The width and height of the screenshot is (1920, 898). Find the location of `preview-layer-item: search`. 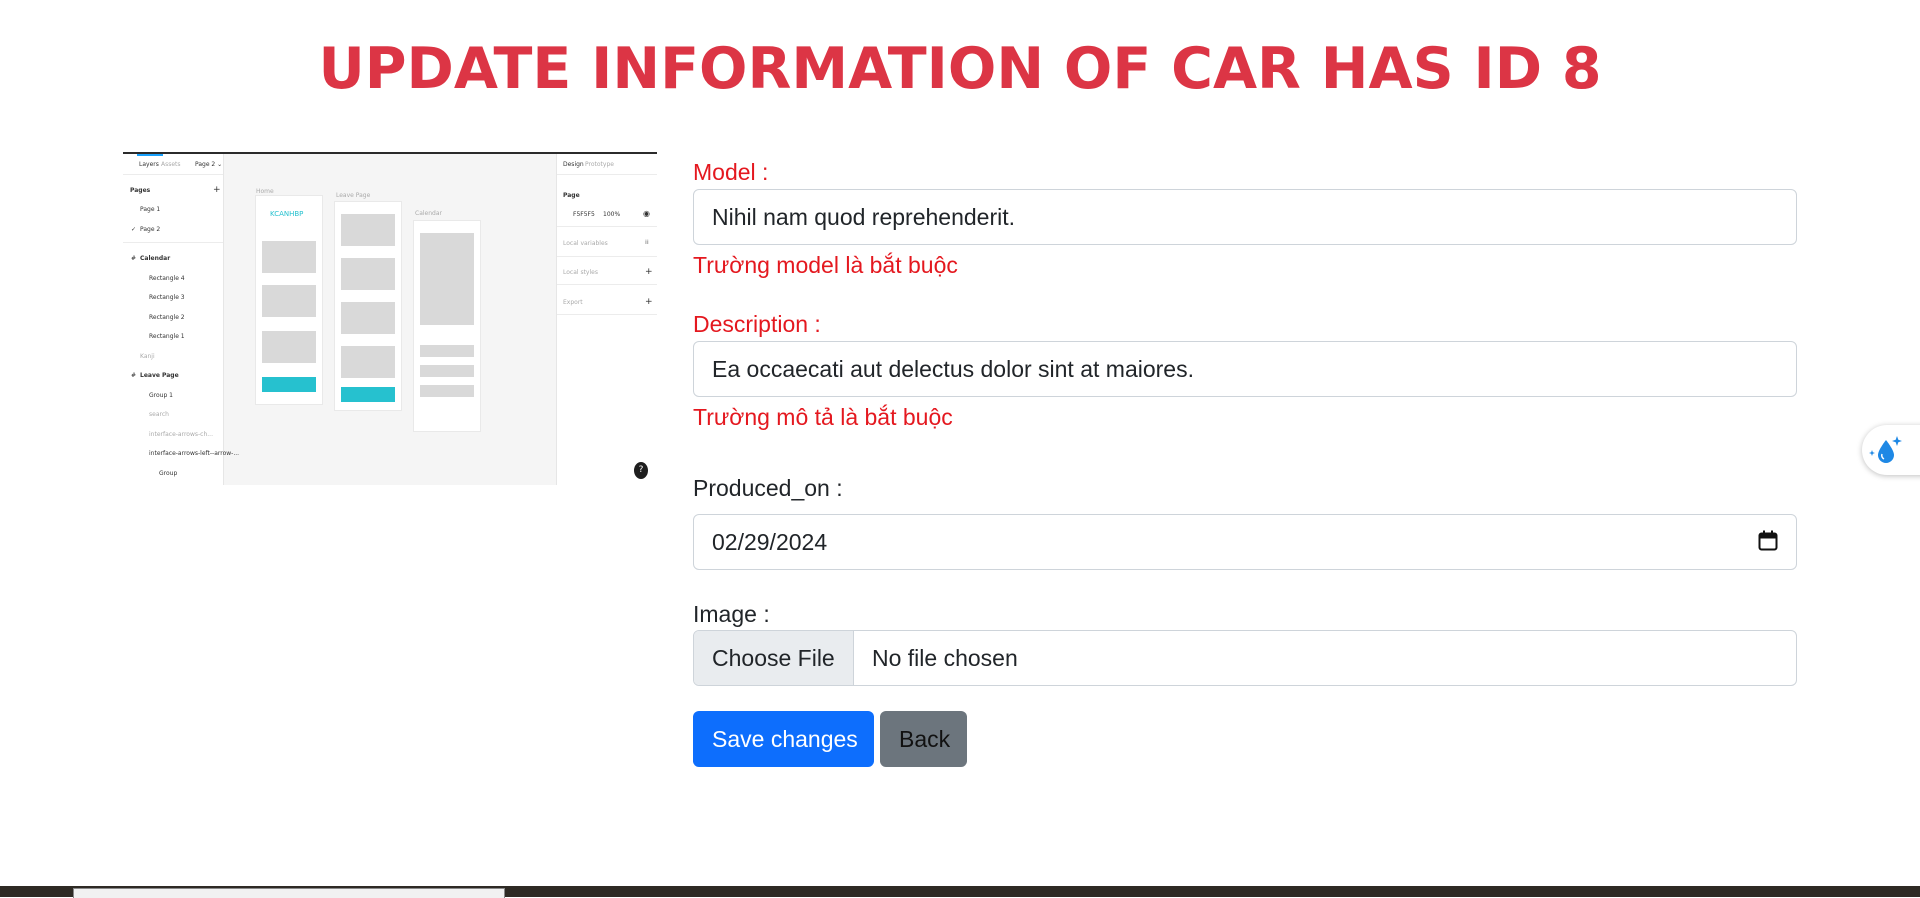

preview-layer-item: search is located at coordinates (159, 414).